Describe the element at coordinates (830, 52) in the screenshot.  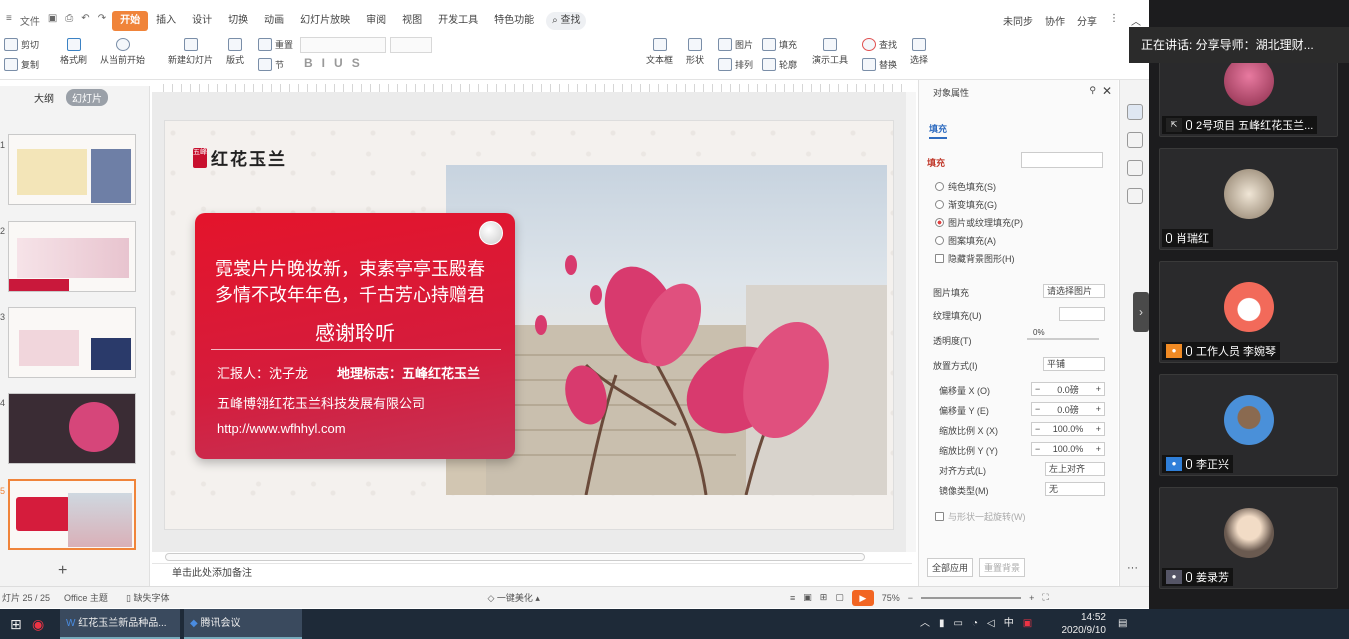
I see `presentation-tools-button: 演示工具` at that location.